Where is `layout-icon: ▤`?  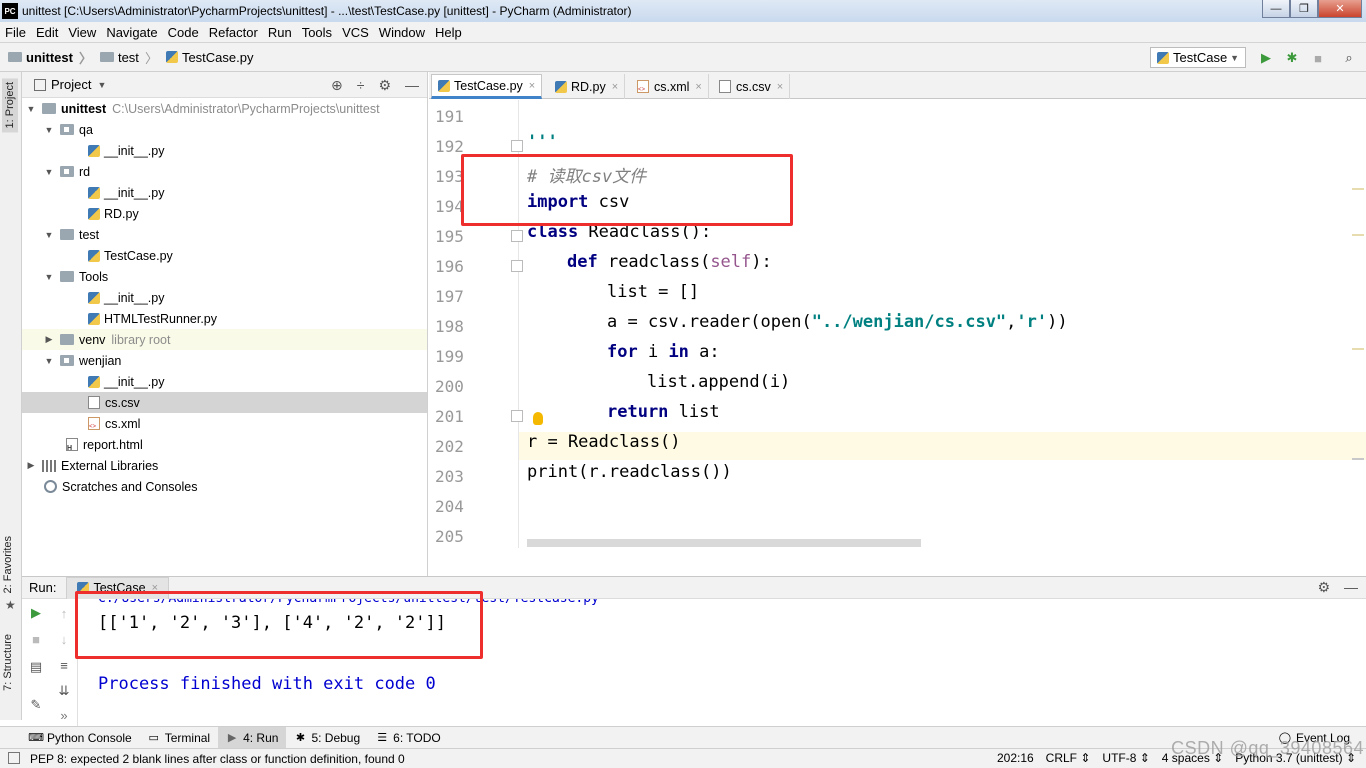
layout-icon: ▤ is located at coordinates (36, 667).